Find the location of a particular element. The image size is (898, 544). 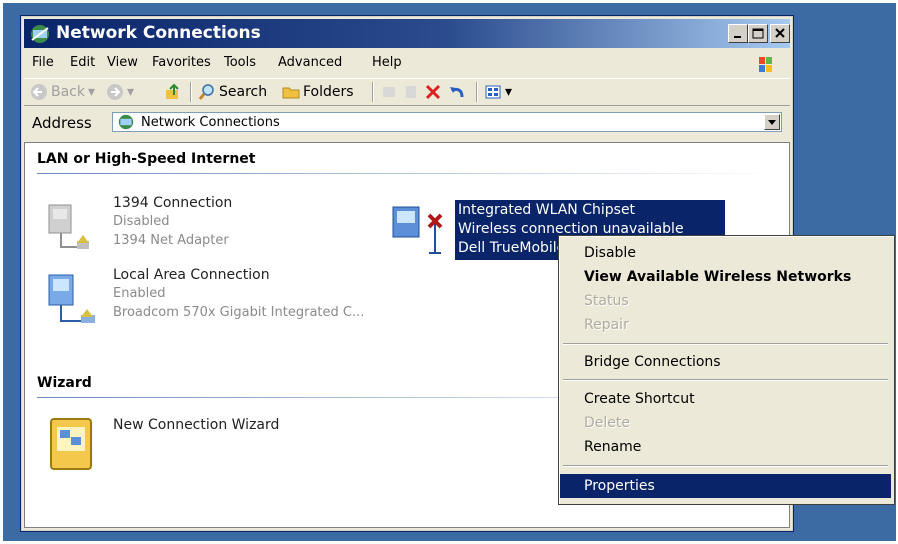

close-icon is located at coordinates (780, 33).